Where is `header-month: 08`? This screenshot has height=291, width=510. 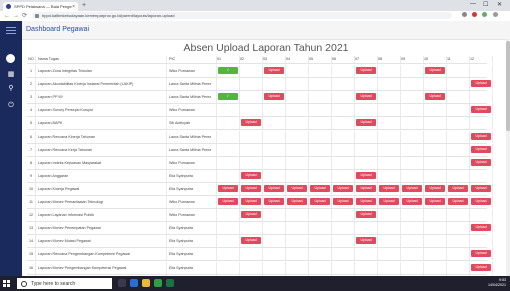
header-month: 08 is located at coordinates (389, 59).